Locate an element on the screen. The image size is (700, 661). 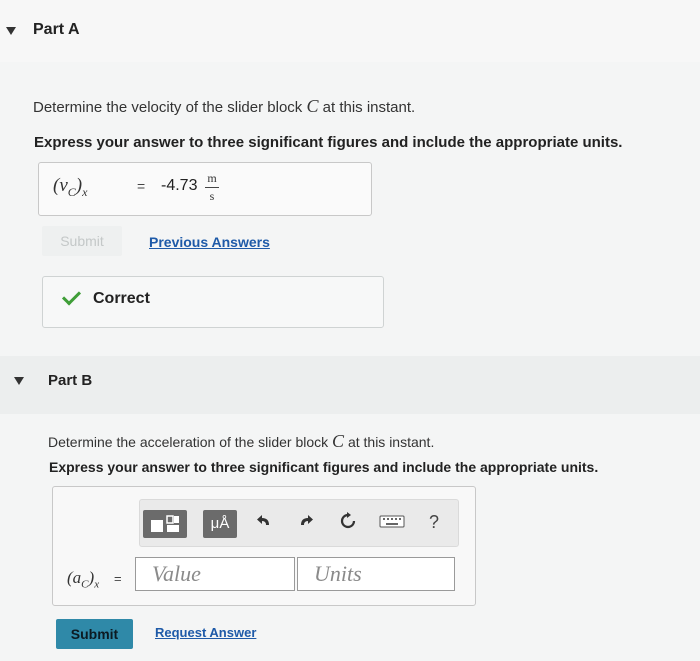
unit-numerator: m is located at coordinates (212, 178).